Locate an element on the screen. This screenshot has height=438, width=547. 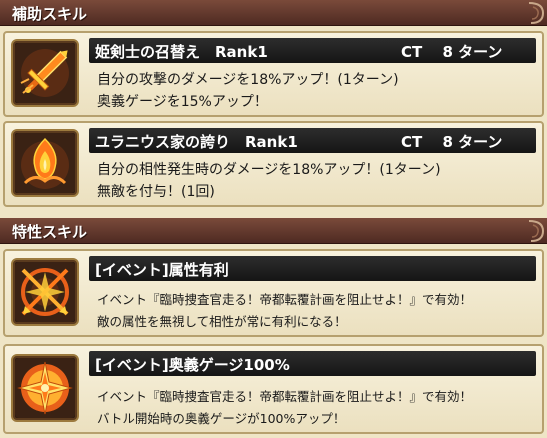
section-header-support-skills: 補助スキル is located at coordinates (273, 13).